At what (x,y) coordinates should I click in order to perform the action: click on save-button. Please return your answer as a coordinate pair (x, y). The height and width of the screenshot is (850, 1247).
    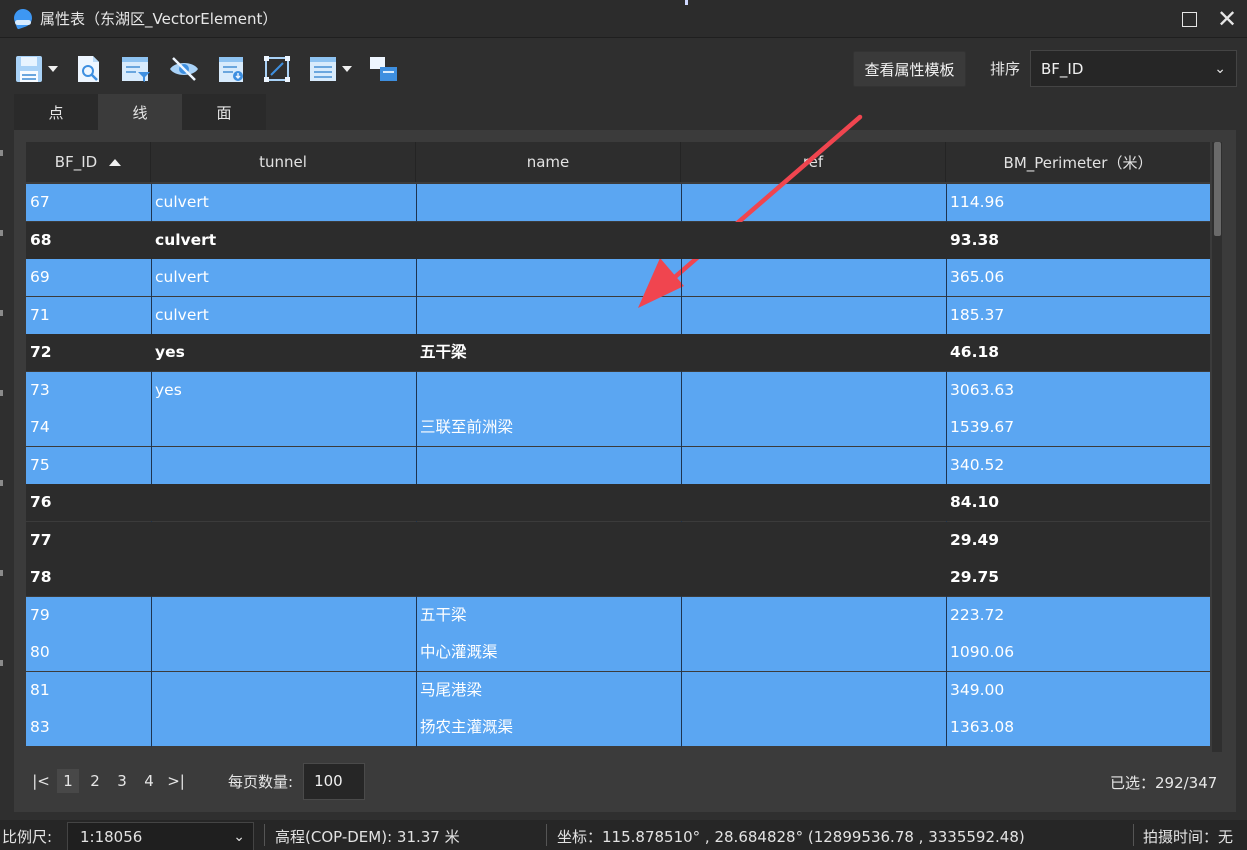
    Looking at the image, I should click on (36, 69).